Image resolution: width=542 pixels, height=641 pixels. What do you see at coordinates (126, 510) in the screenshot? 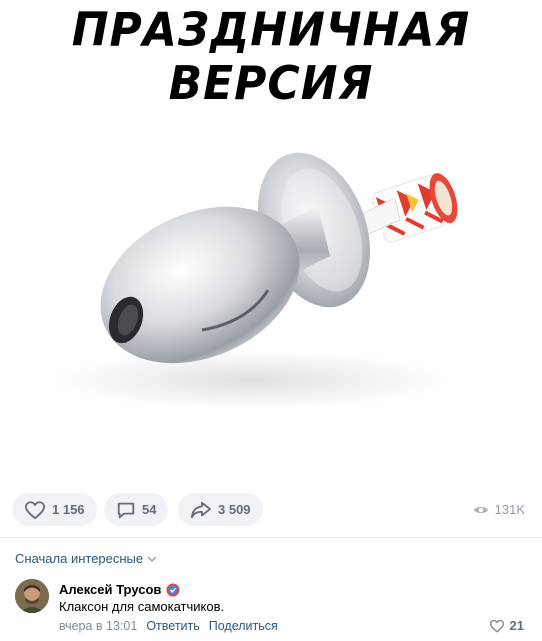
I see `comment-icon` at bounding box center [126, 510].